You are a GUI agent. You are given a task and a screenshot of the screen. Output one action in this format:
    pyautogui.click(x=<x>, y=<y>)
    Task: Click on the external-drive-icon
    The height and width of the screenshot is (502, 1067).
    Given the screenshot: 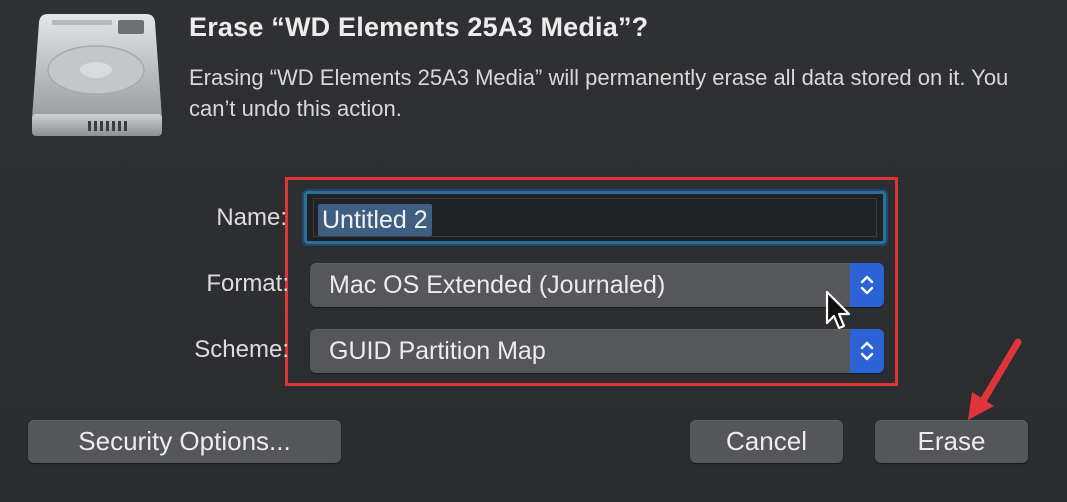 What is the action you would take?
    pyautogui.click(x=97, y=74)
    